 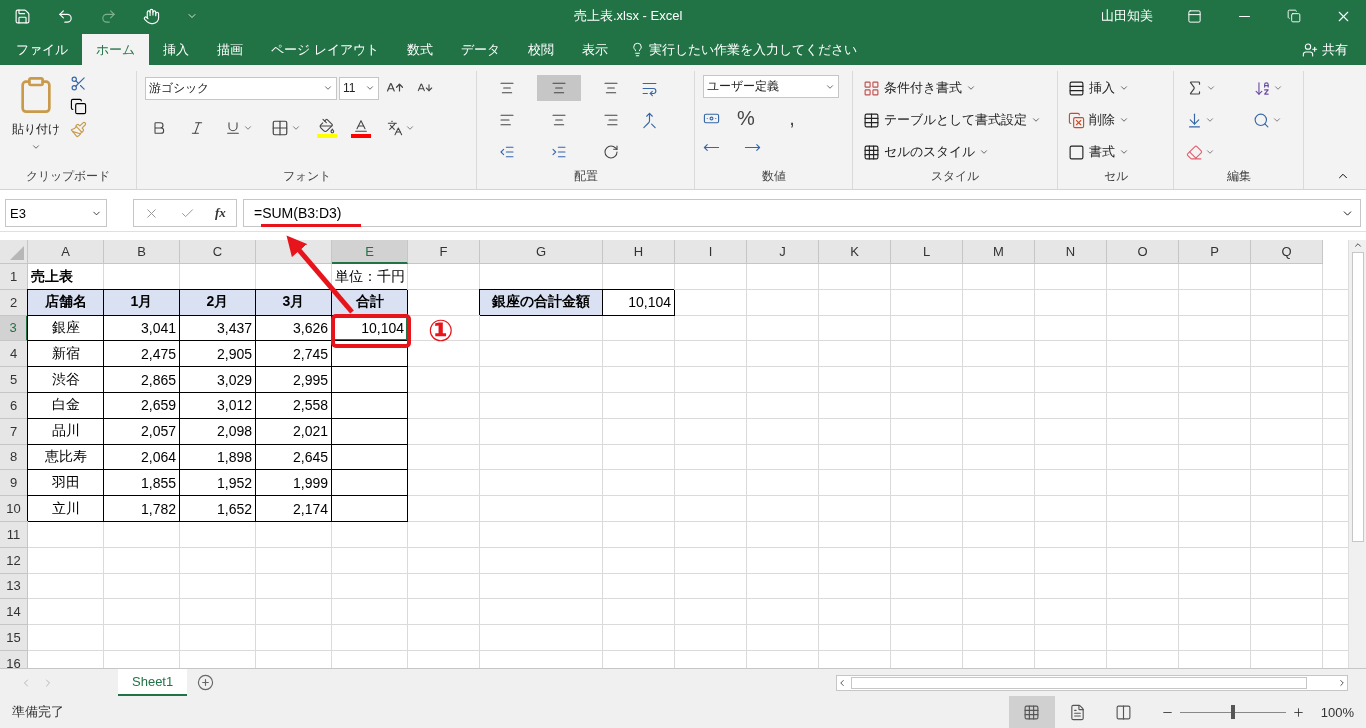 I want to click on zoom-thumb, so click(x=1232, y=712).